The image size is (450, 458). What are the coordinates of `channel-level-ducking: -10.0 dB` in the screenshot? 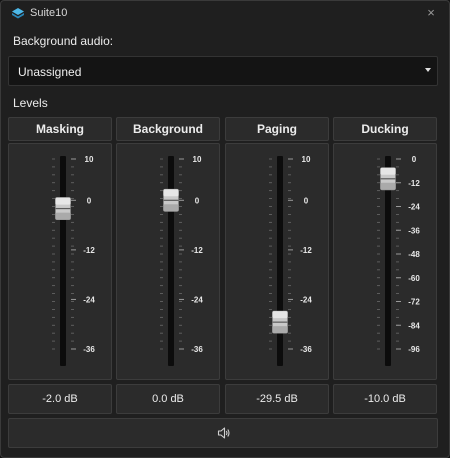 It's located at (385, 399).